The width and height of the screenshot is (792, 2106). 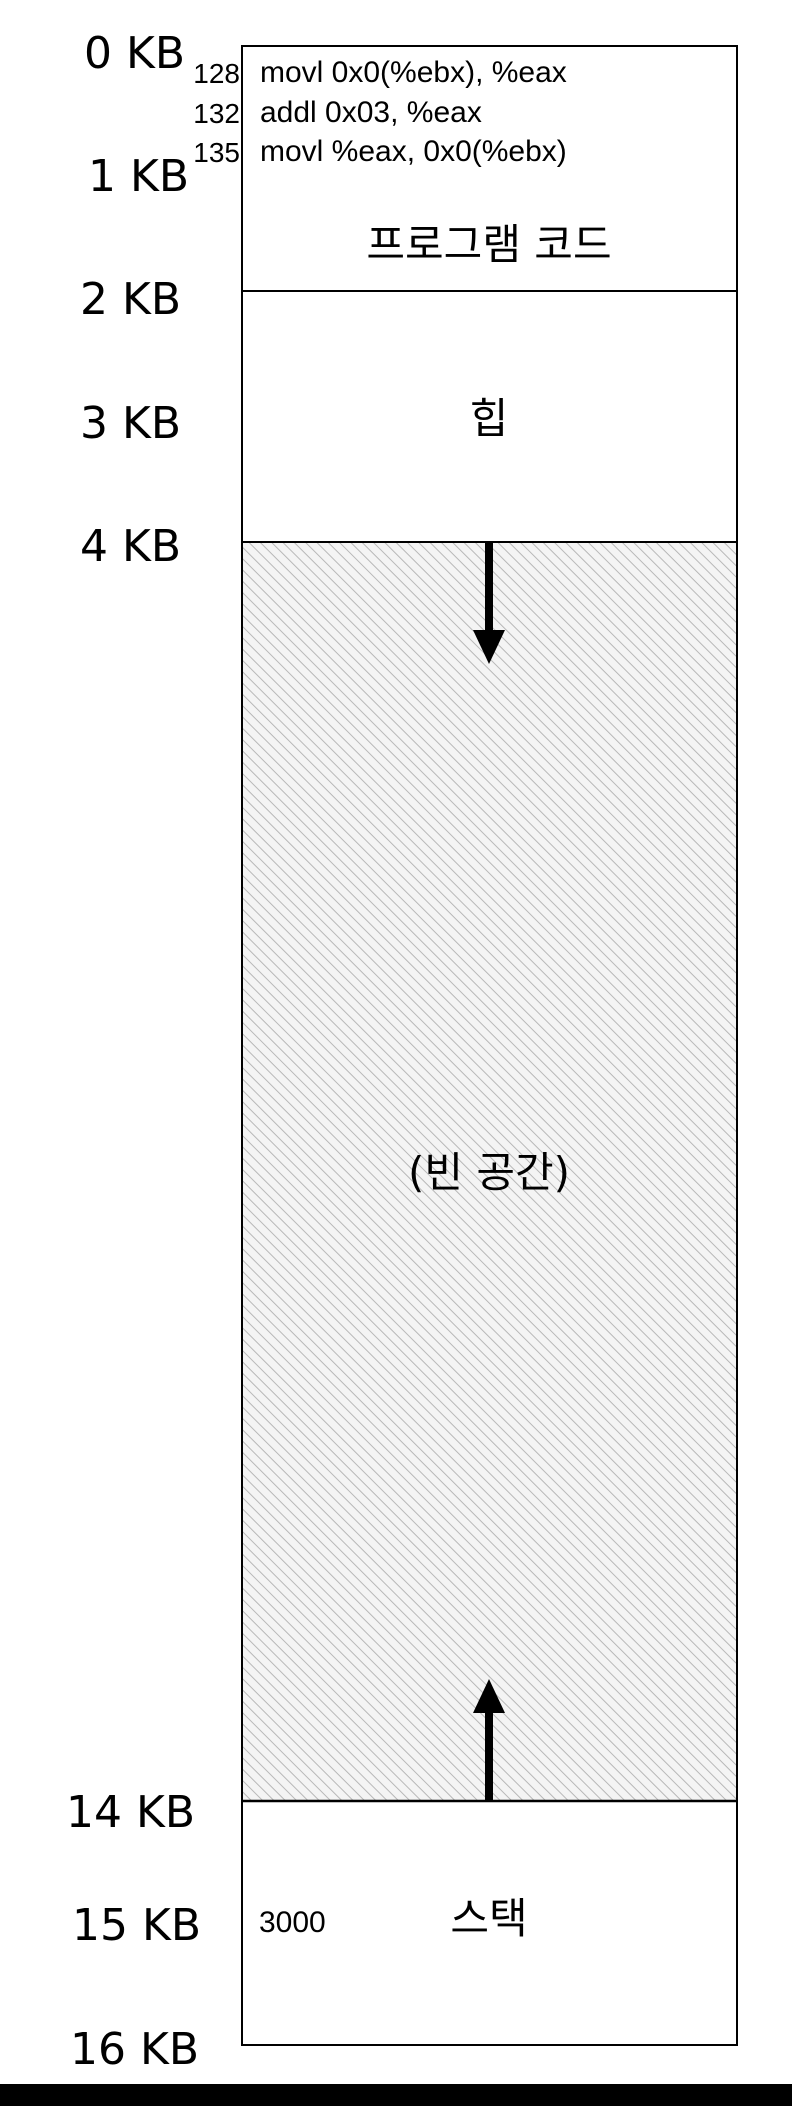 I want to click on instruction-text-2: addl 0x03, %eax, so click(x=371, y=112).